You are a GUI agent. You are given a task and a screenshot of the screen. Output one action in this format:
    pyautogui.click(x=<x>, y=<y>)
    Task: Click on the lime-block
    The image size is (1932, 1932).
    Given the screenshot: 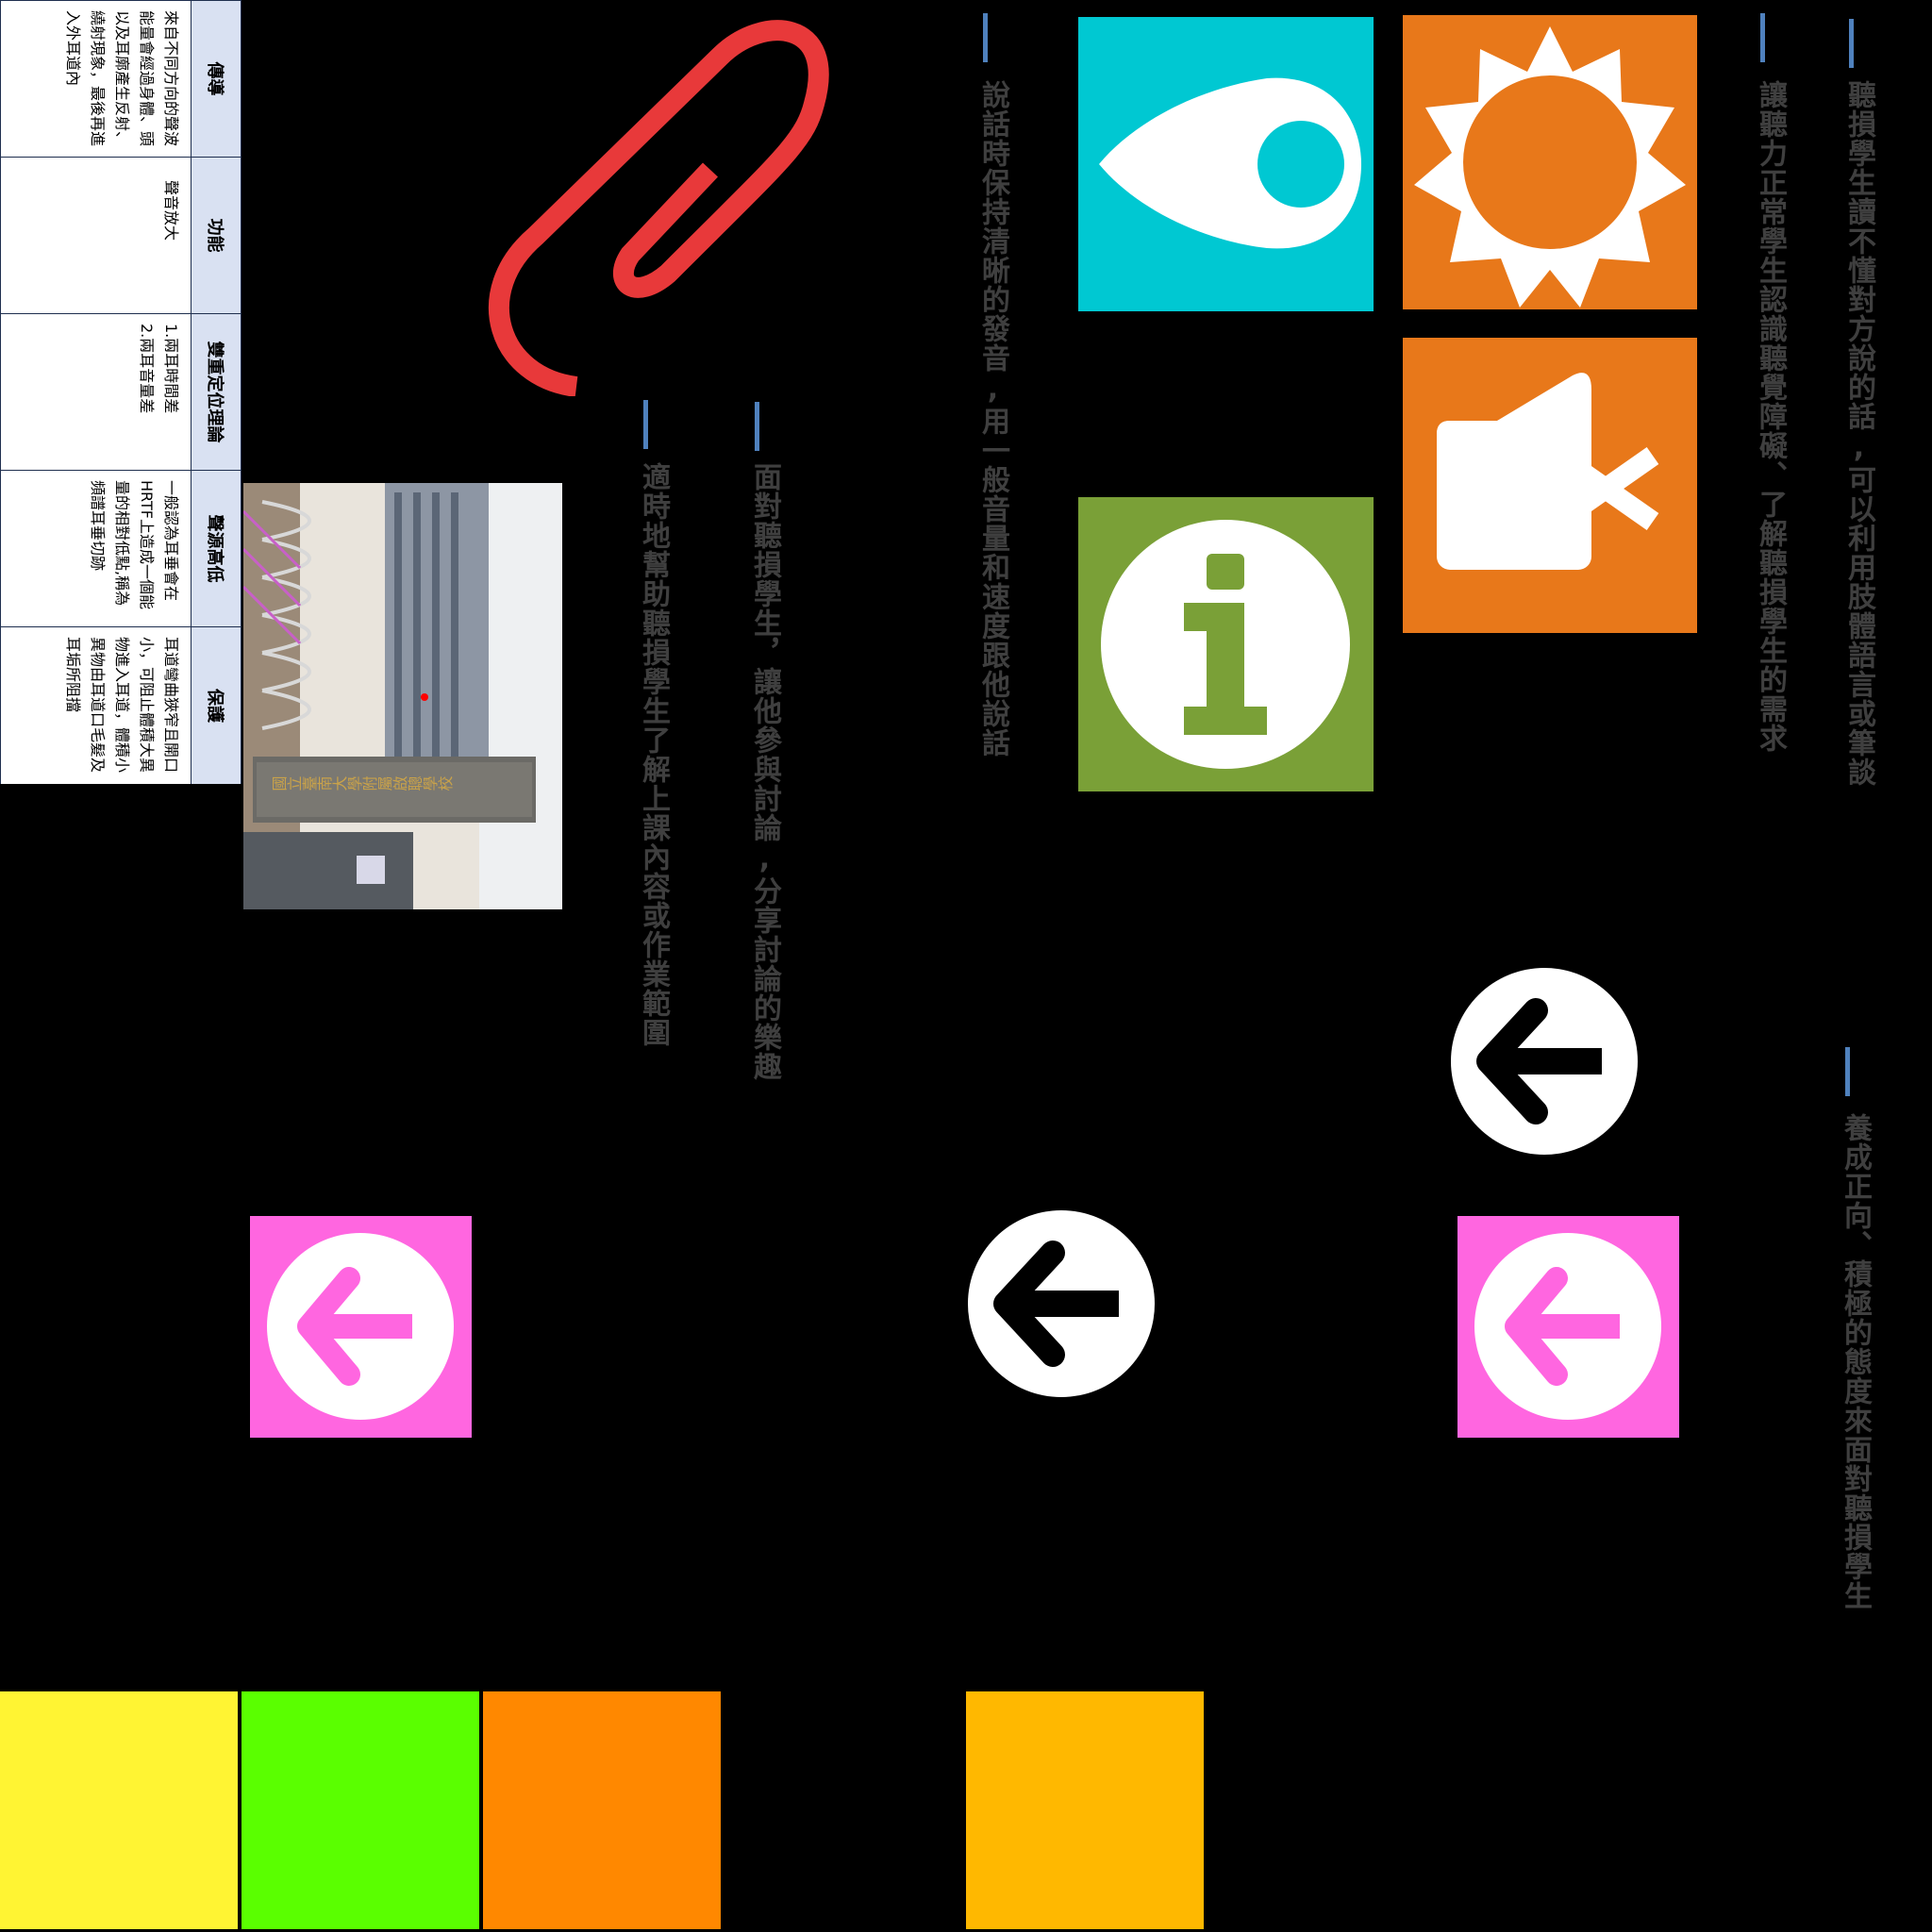 What is the action you would take?
    pyautogui.click(x=361, y=1810)
    